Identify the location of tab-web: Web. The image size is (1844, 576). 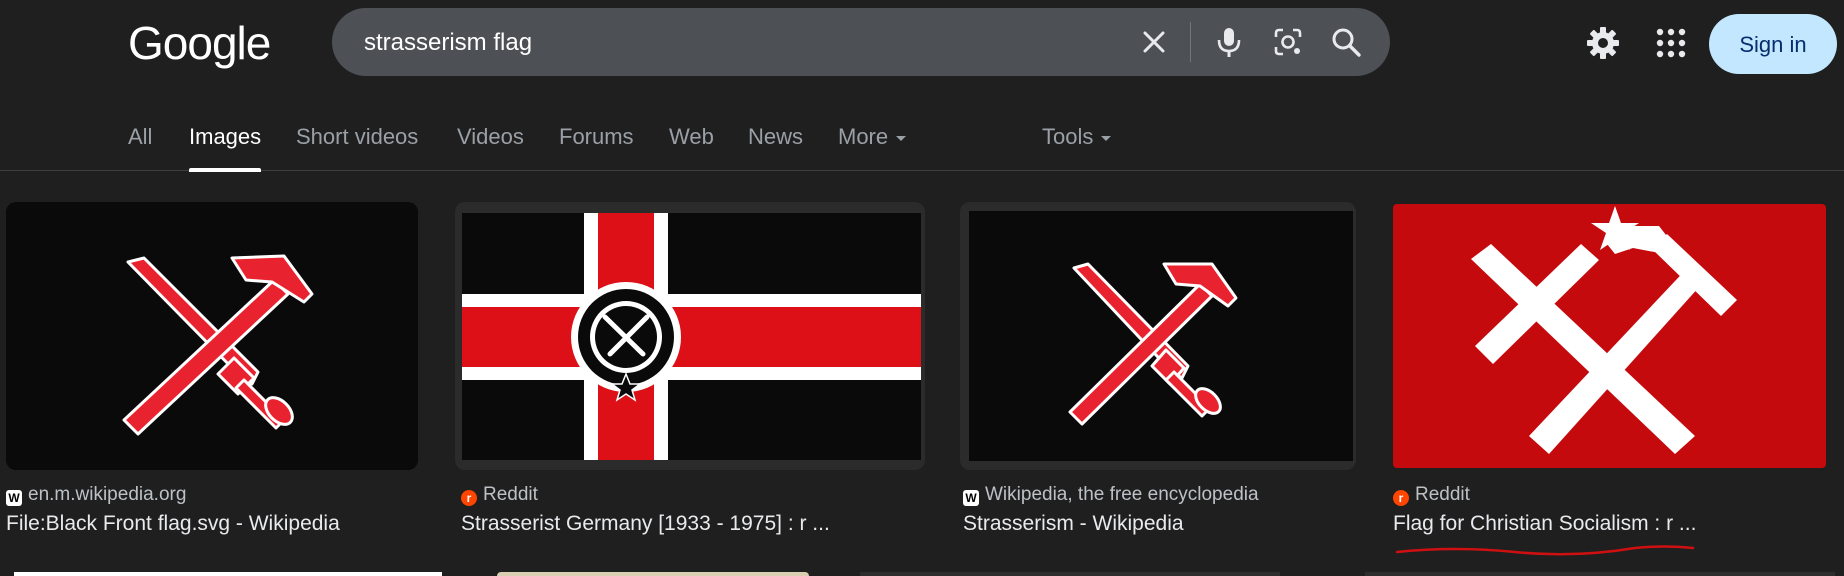
(691, 137).